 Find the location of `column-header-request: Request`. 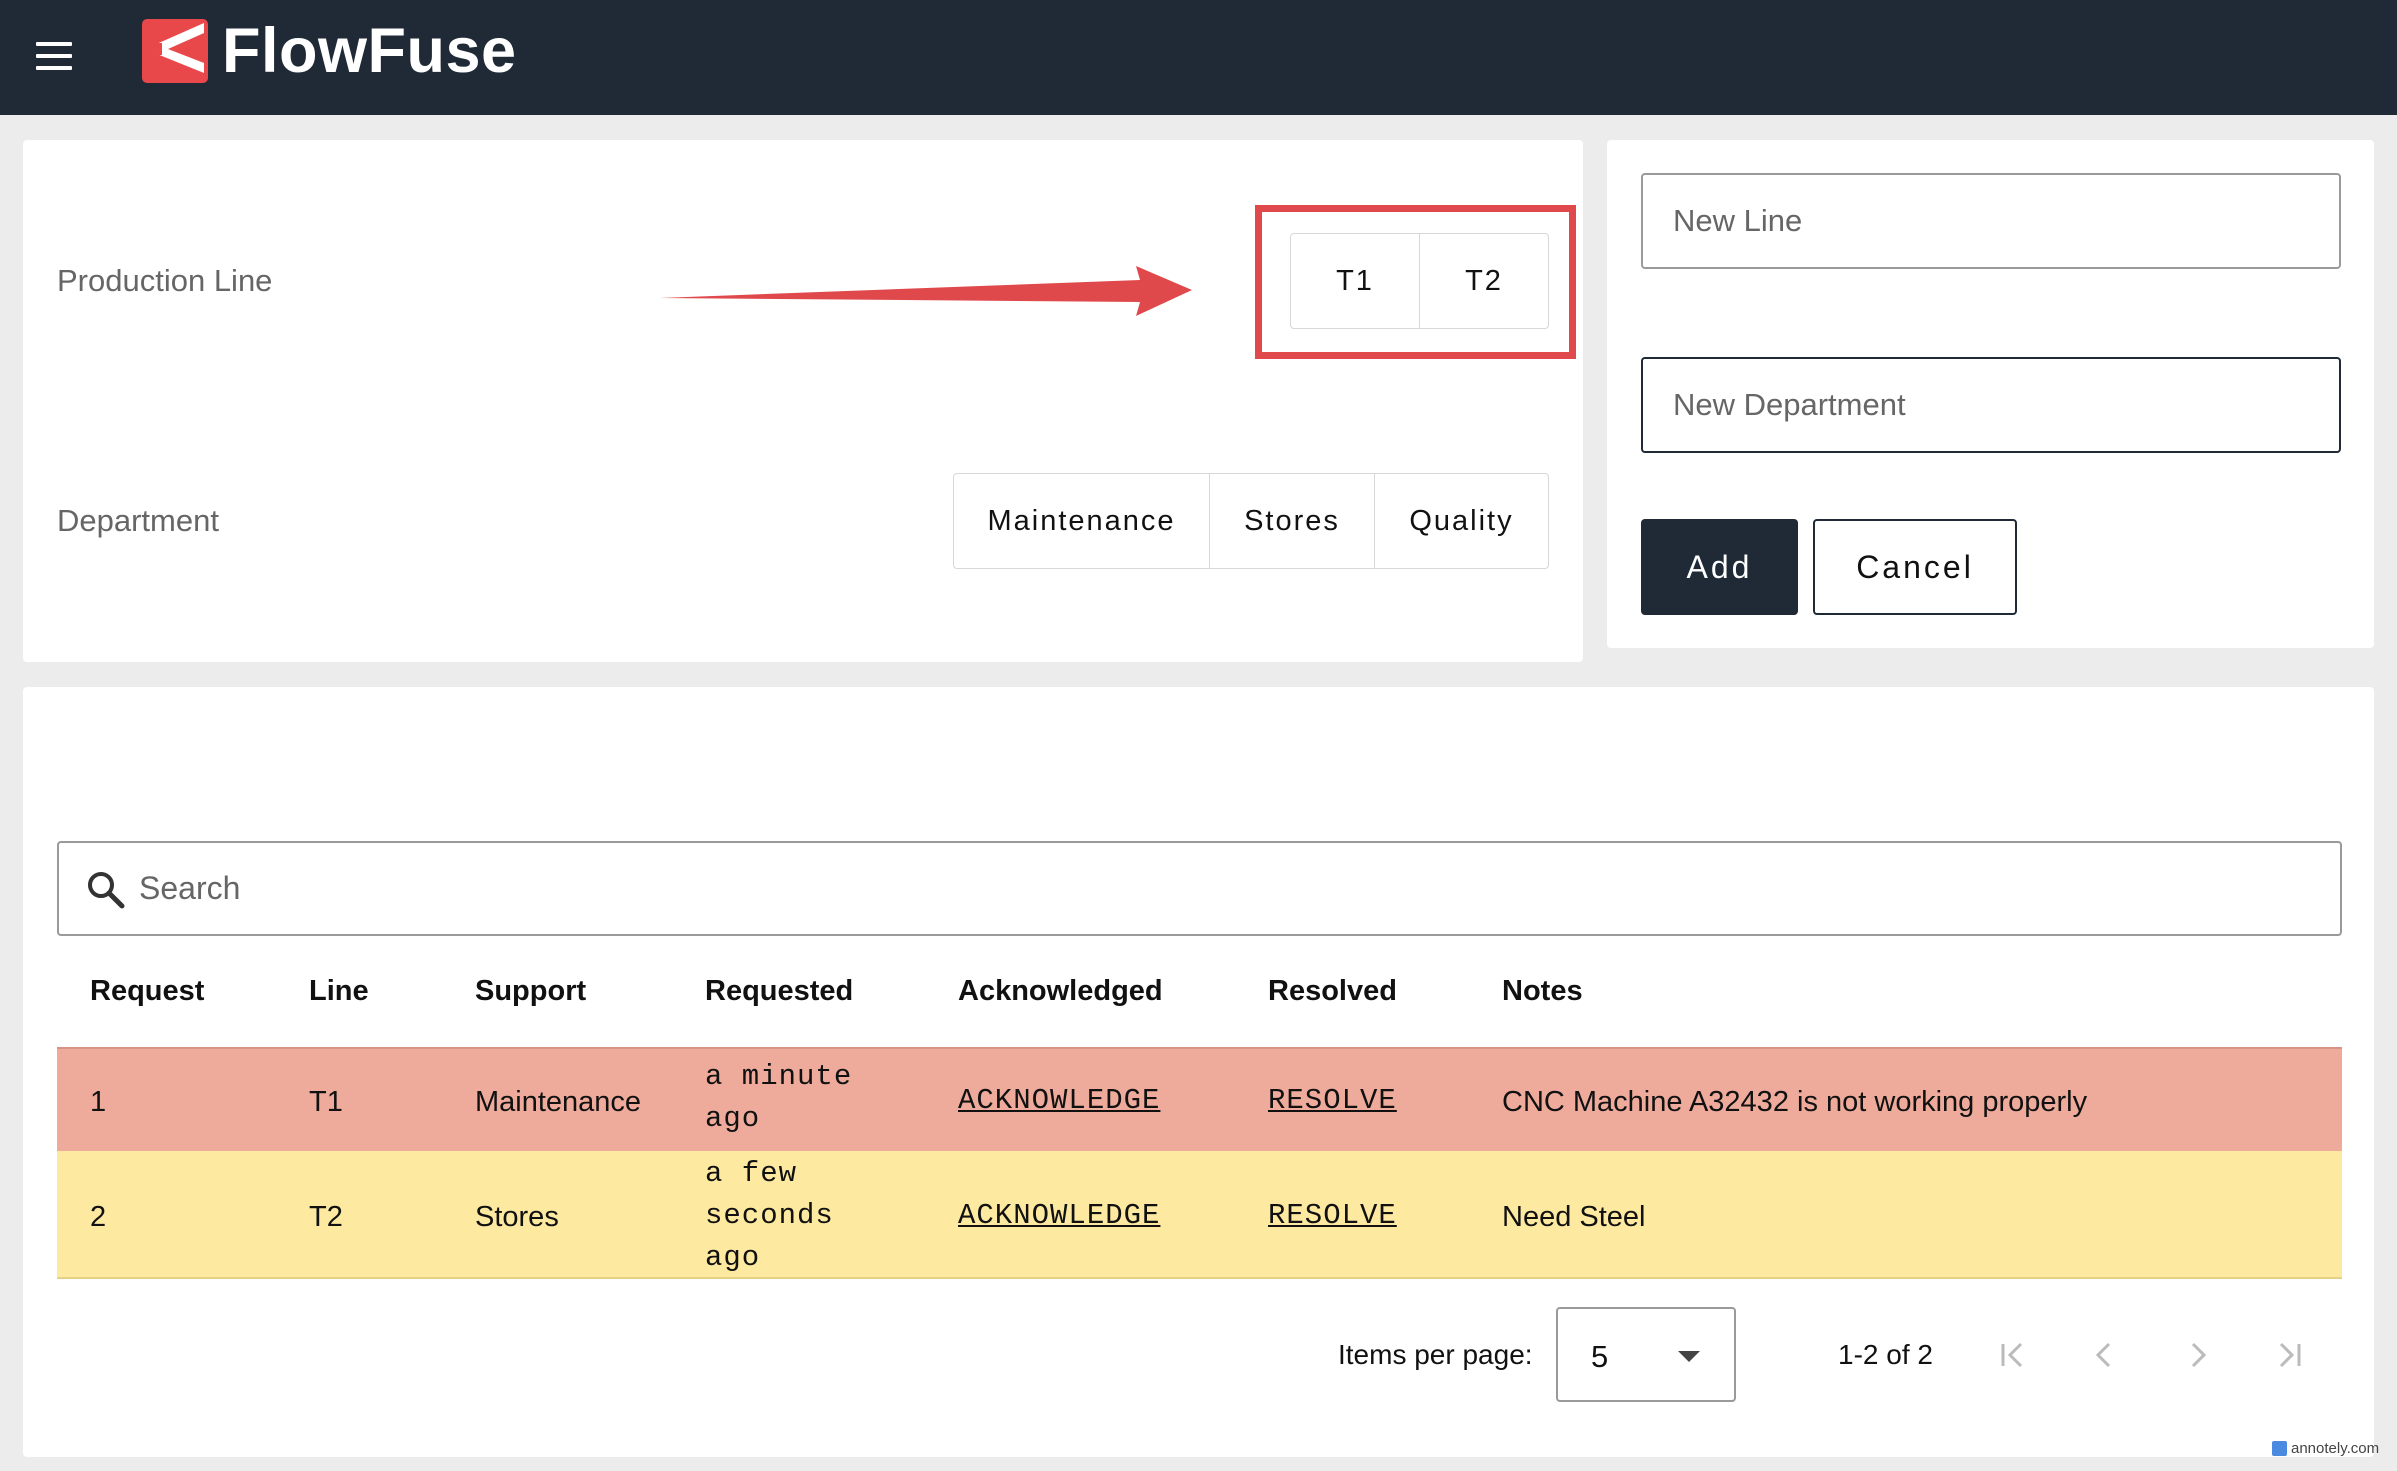

column-header-request: Request is located at coordinates (147, 991).